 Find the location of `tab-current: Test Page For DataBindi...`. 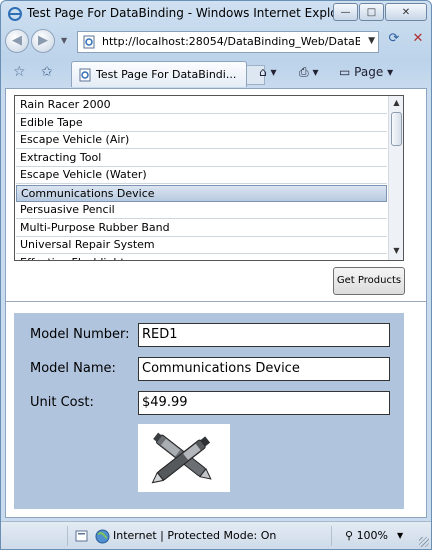

tab-current: Test Page For DataBindi... is located at coordinates (159, 74).